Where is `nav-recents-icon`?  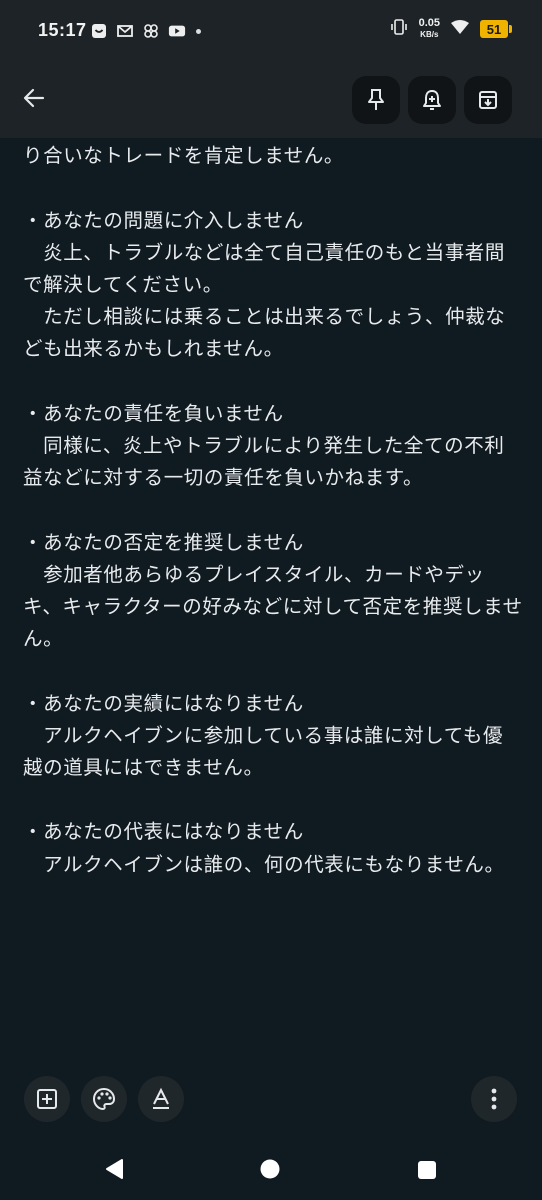
nav-recents-icon is located at coordinates (427, 1170).